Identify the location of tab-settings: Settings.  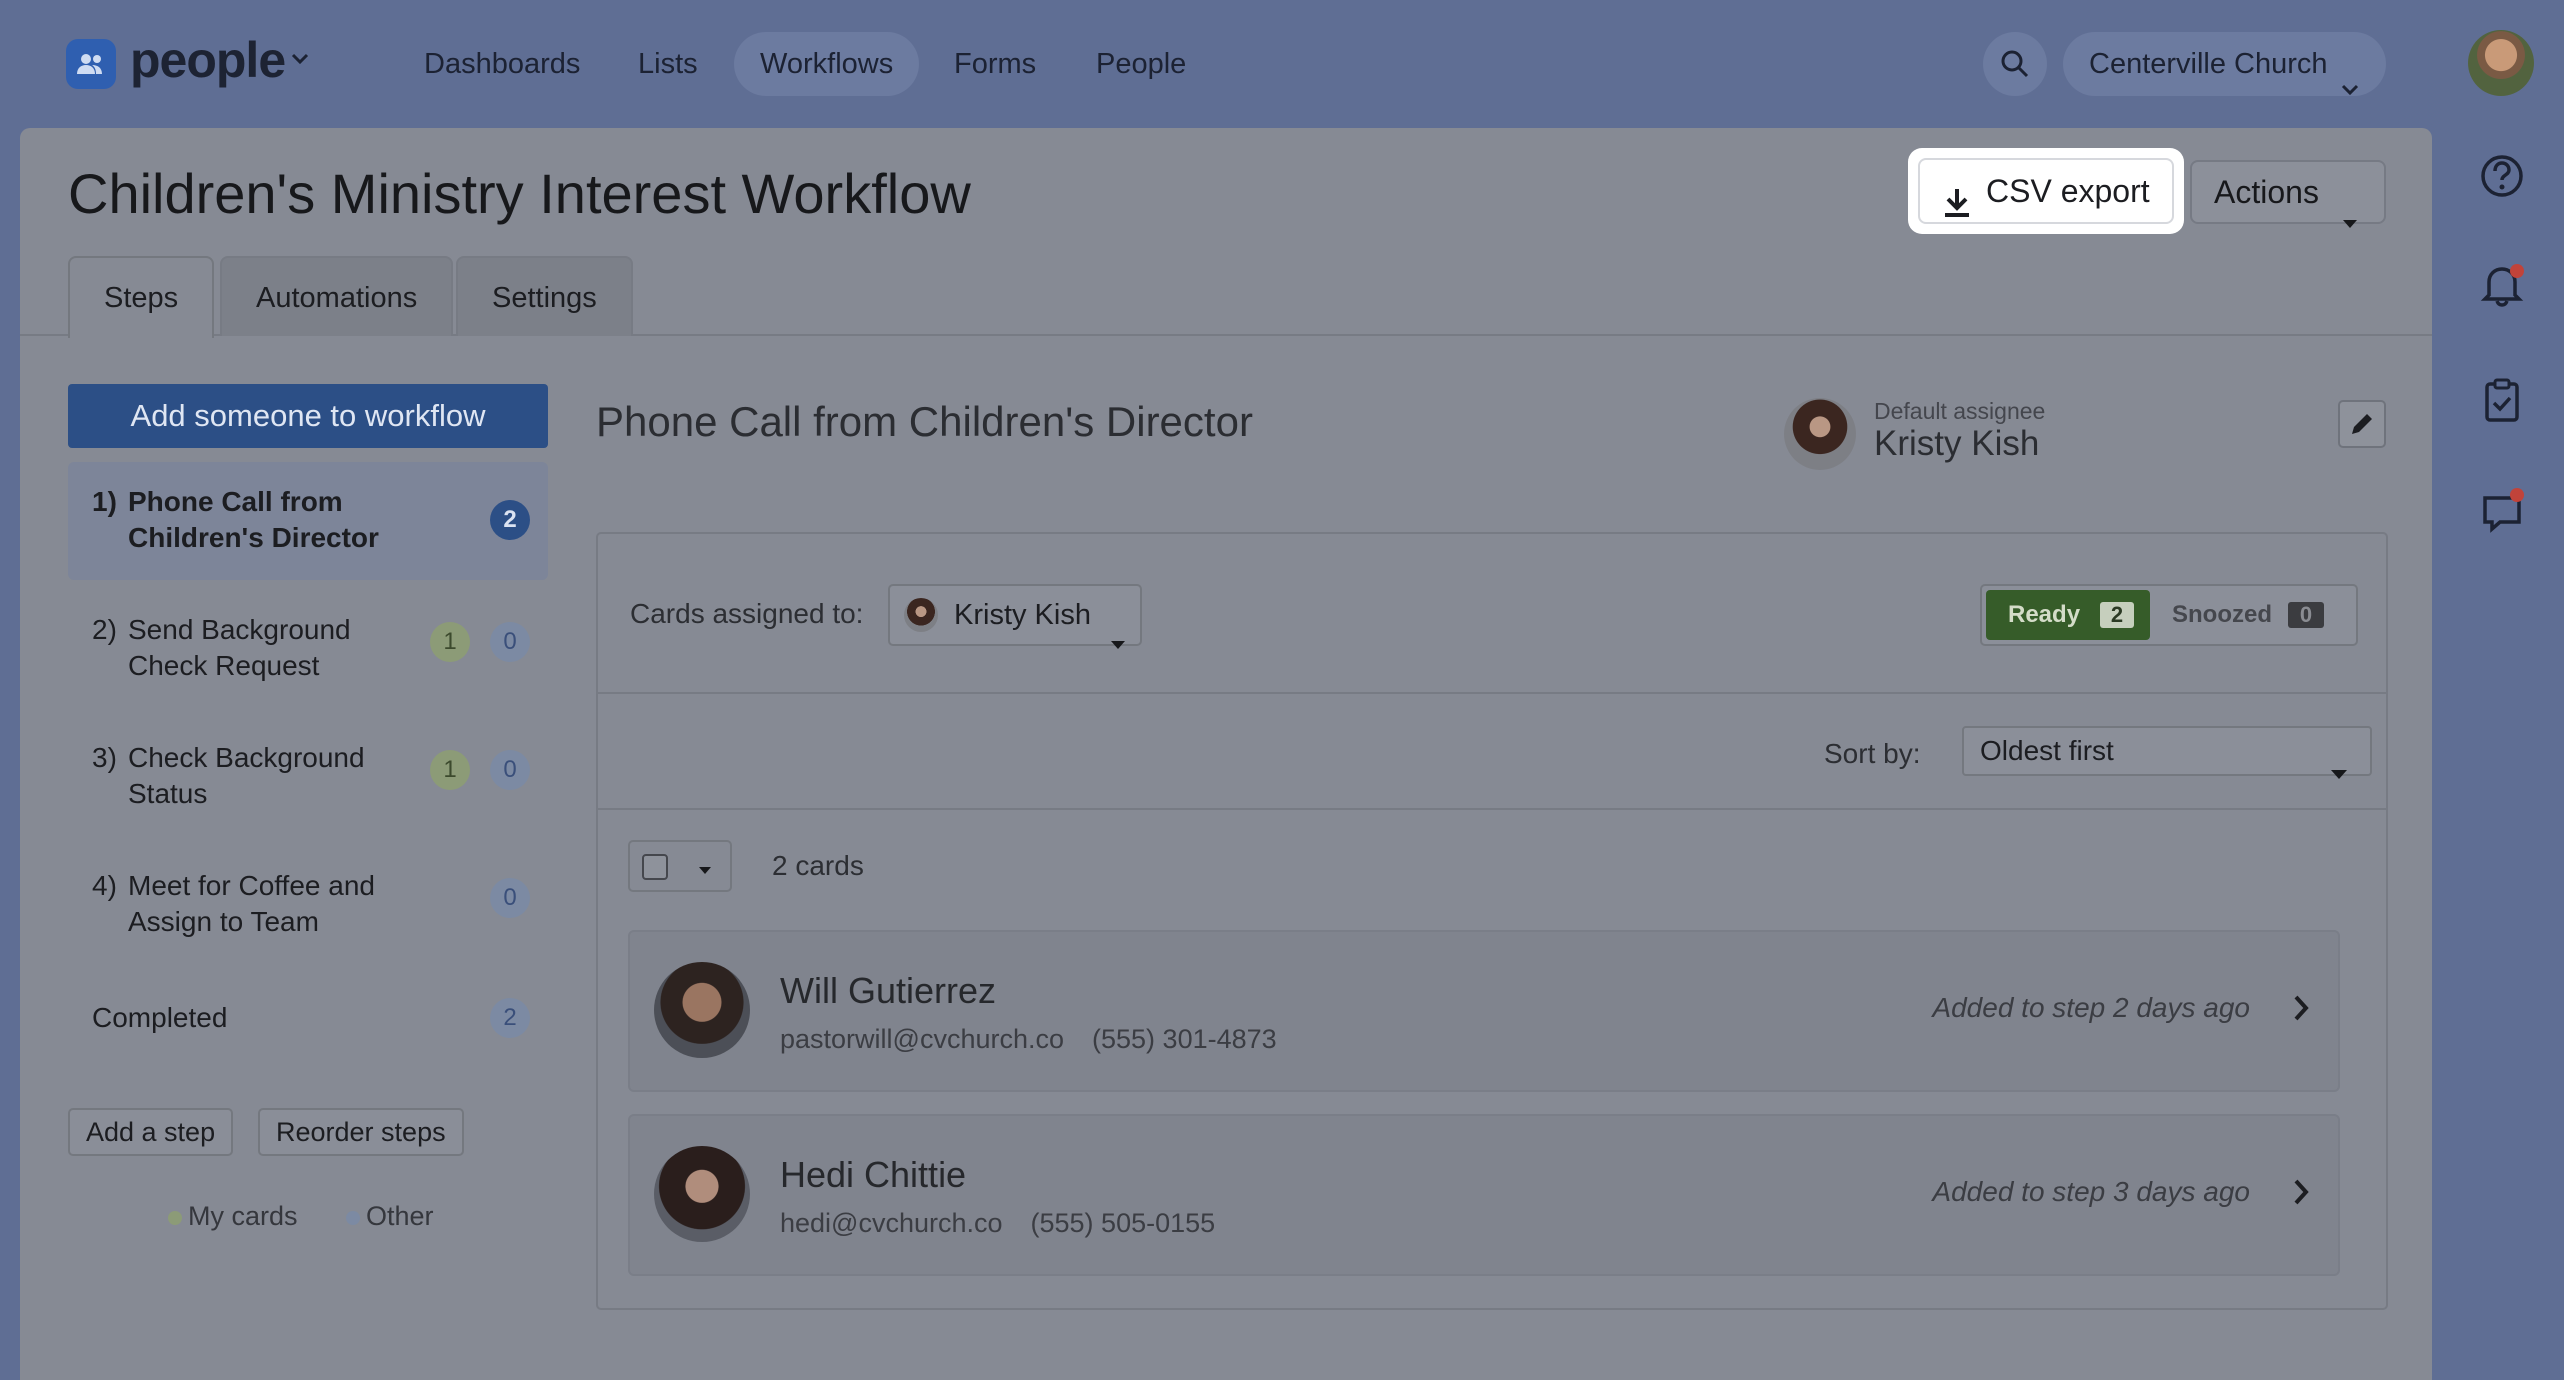
(544, 296).